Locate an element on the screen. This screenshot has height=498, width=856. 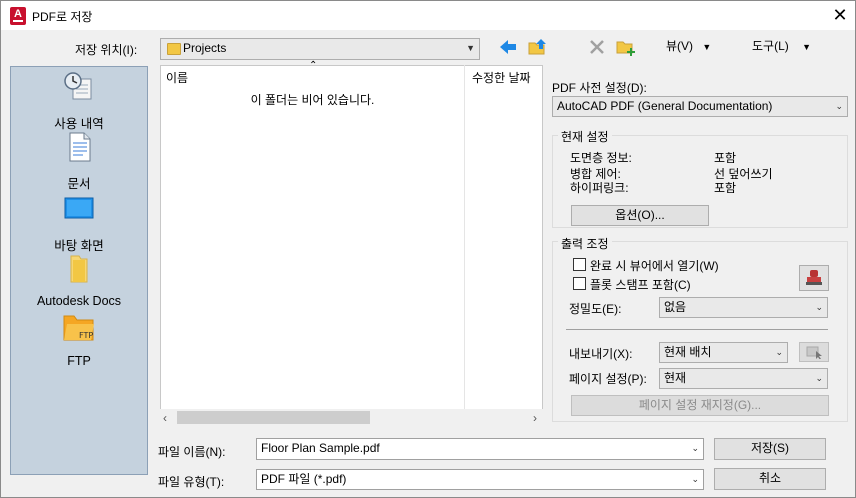
window-title: PDF로 저장 is located at coordinates (62, 17).